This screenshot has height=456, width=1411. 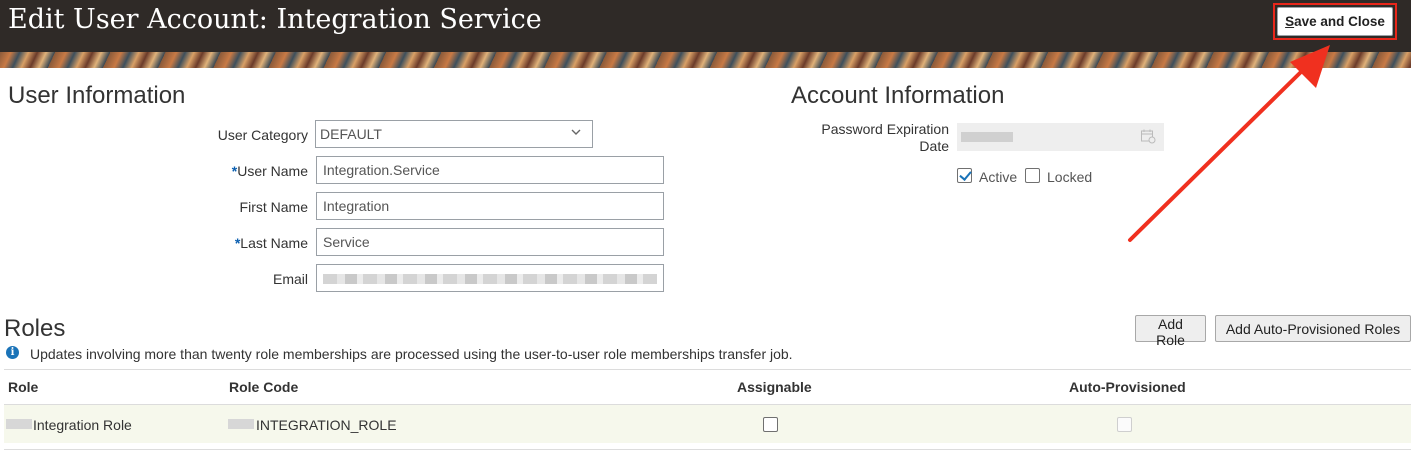 What do you see at coordinates (964, 175) in the screenshot?
I see `active-checkbox` at bounding box center [964, 175].